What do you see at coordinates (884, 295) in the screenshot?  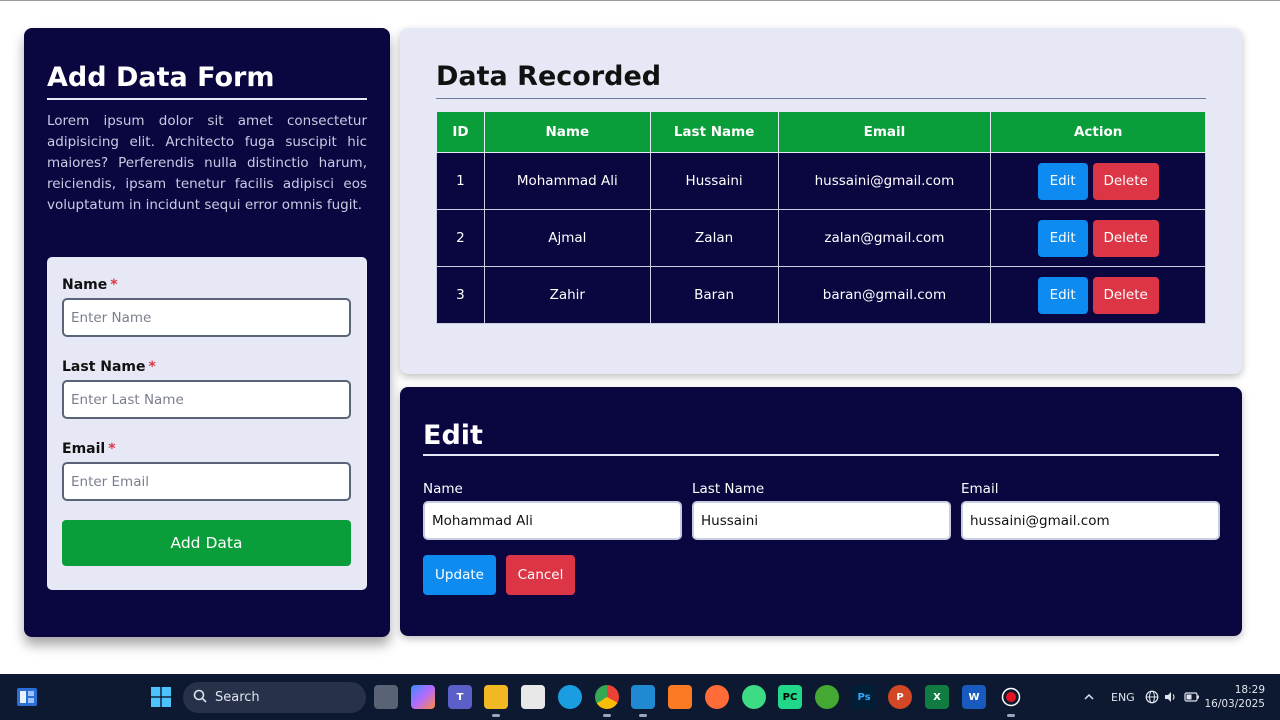 I see `cell-email: baran@gmail.com` at bounding box center [884, 295].